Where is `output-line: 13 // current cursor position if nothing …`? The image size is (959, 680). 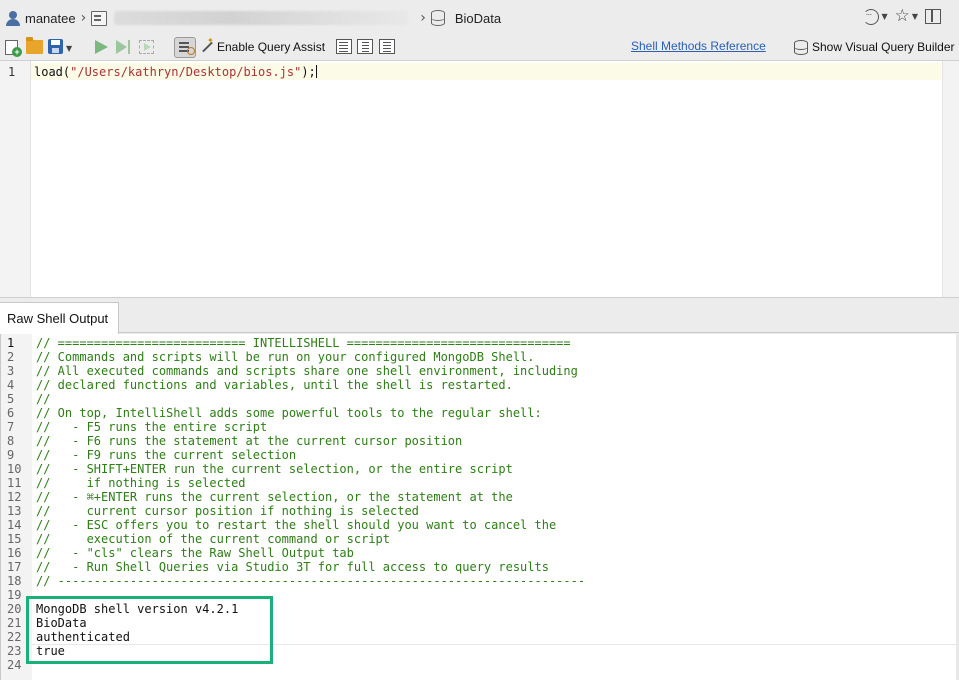
output-line: 13 // current cursor position if nothing … is located at coordinates (480, 511).